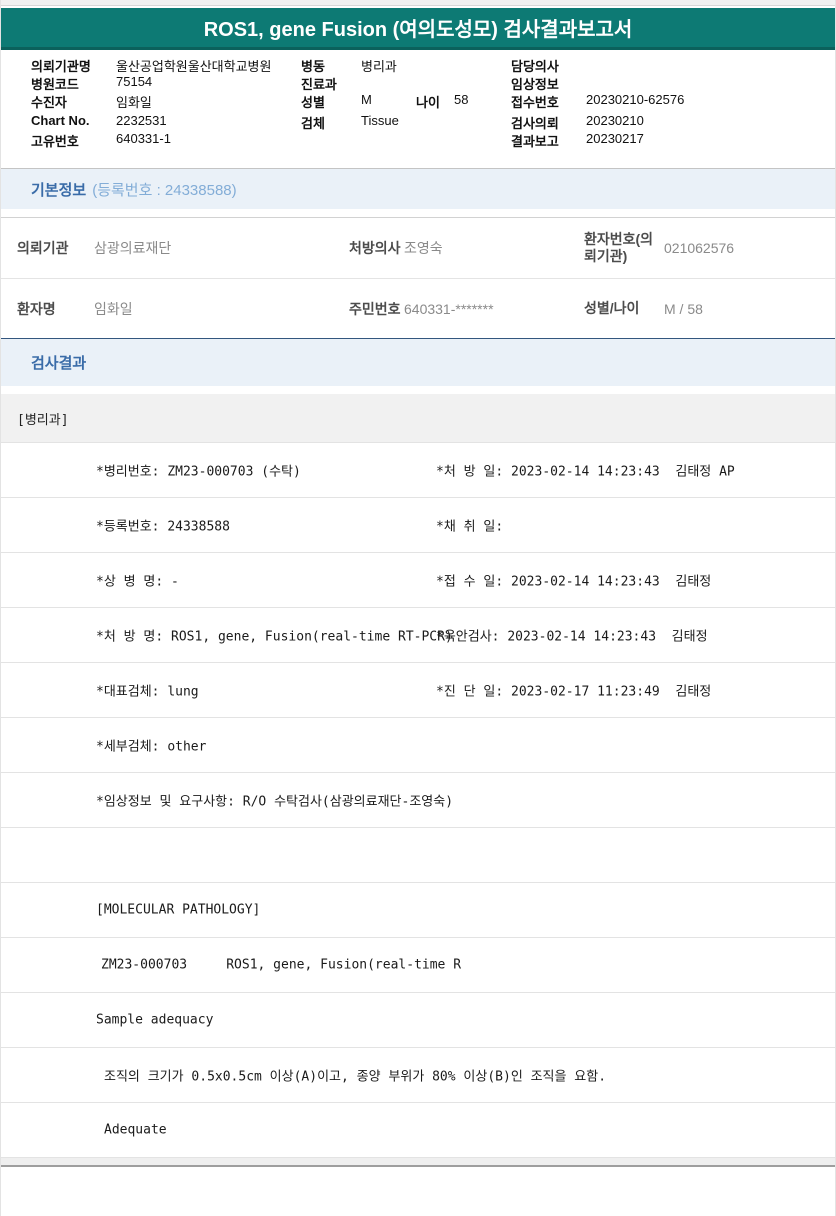  I want to click on result-row: *임상정보 및 요구사항: R/O 수탁검사(삼광의료재단-조영숙), so click(418, 800).